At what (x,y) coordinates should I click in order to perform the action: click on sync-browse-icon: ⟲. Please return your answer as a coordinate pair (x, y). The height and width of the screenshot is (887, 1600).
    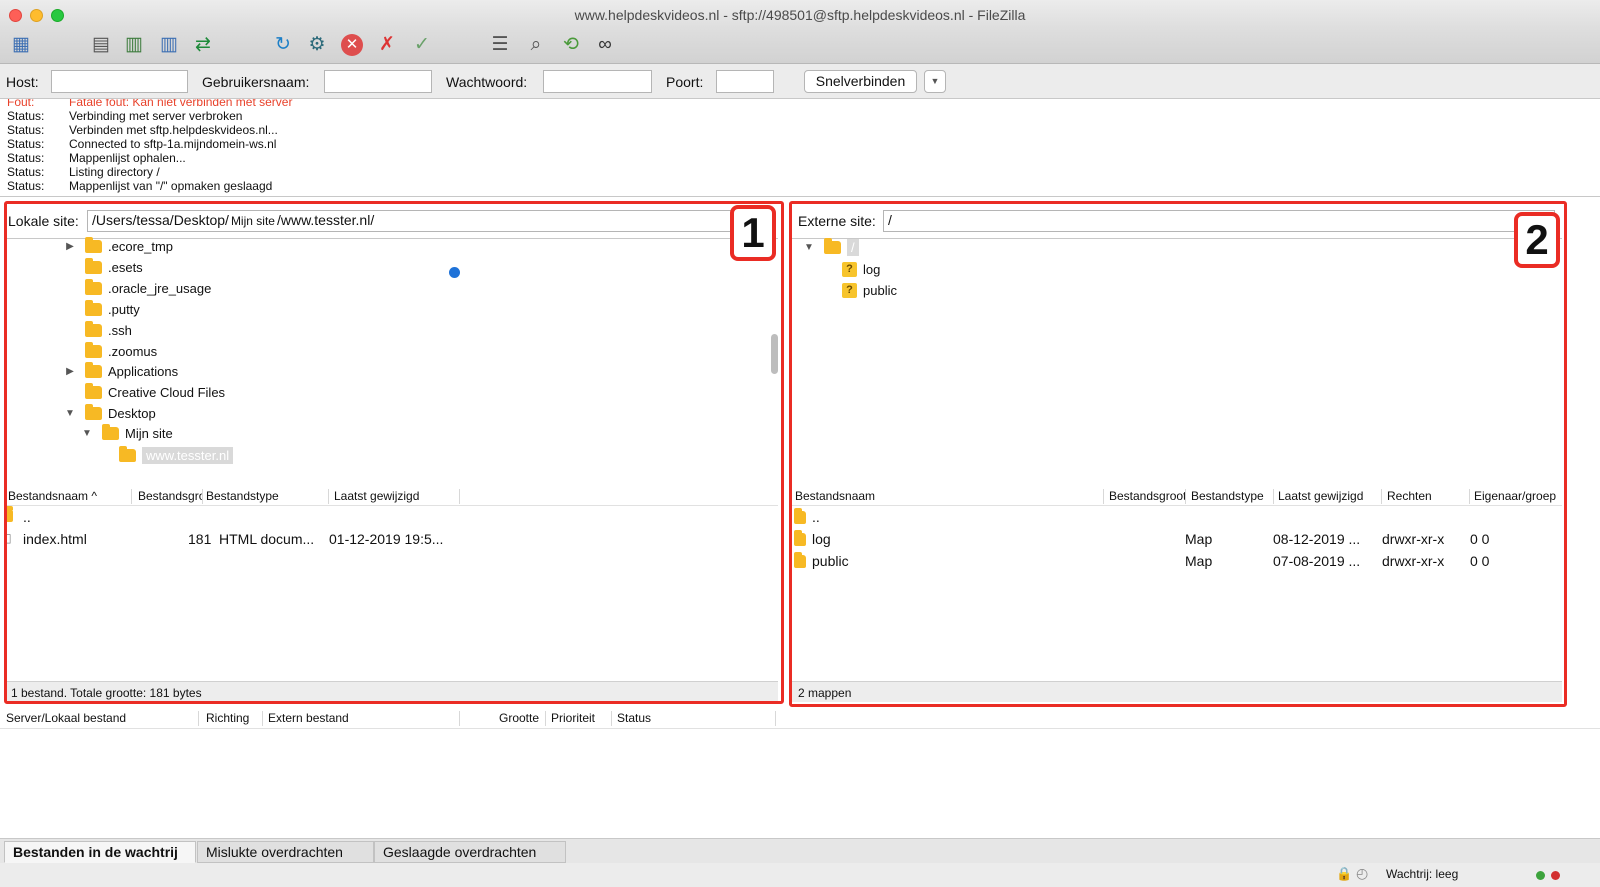
    Looking at the image, I should click on (571, 45).